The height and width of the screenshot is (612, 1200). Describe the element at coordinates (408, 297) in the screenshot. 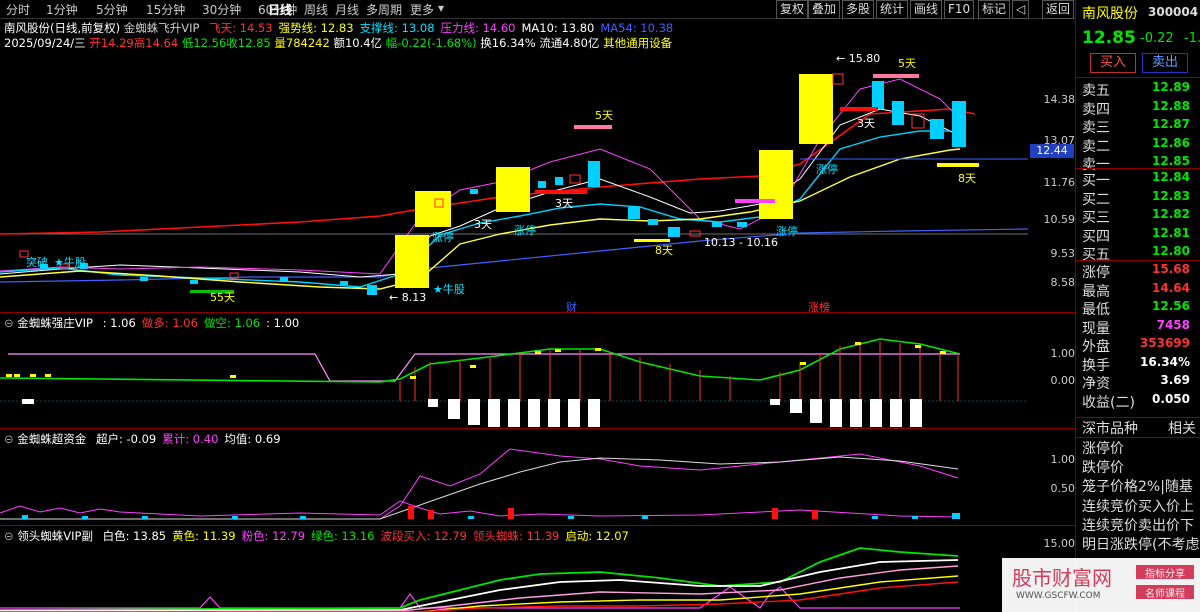

I see `annotation-label: ← 8.13` at that location.